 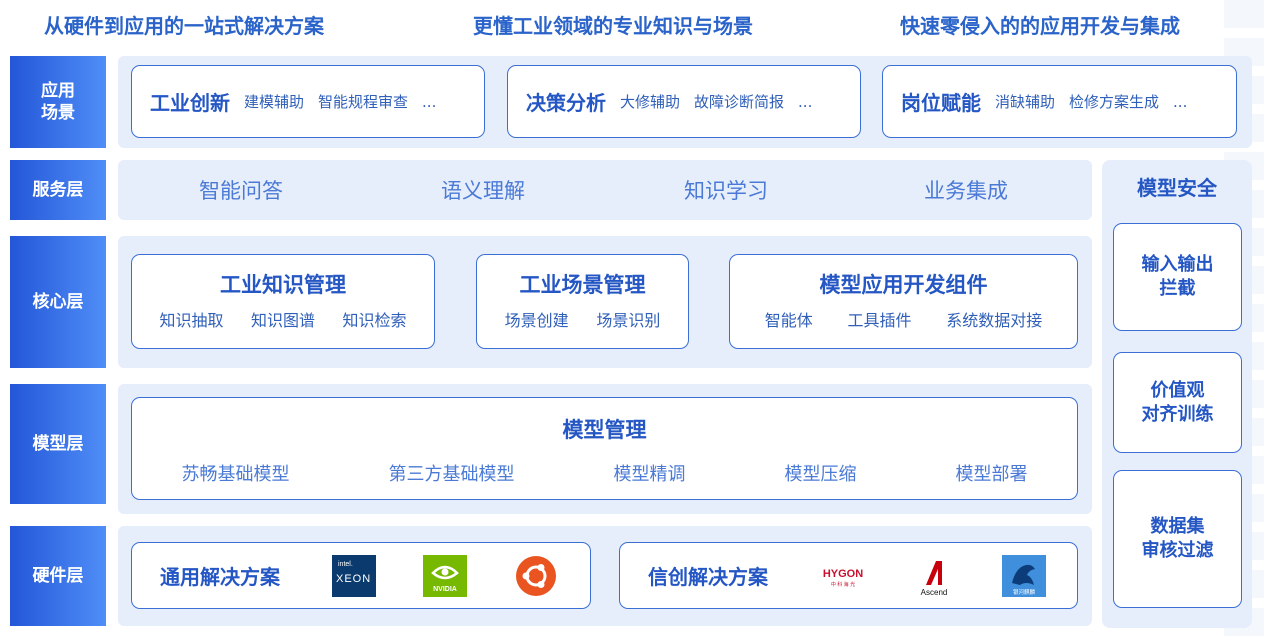 I want to click on intel-xeon-logo: intel. XEON, so click(x=354, y=576).